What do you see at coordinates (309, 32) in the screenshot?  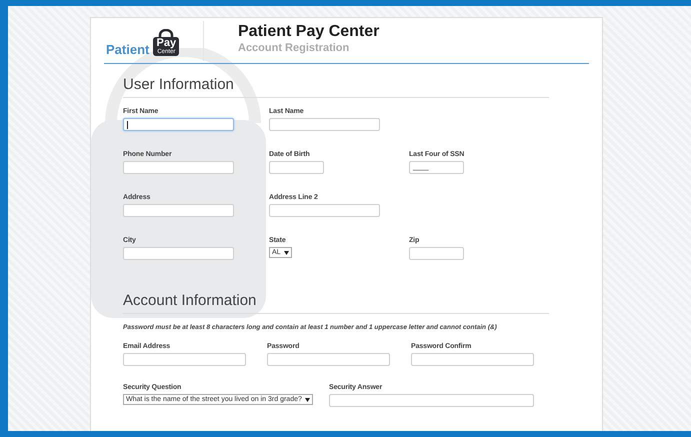 I see `page-title: Patient Pay Center` at bounding box center [309, 32].